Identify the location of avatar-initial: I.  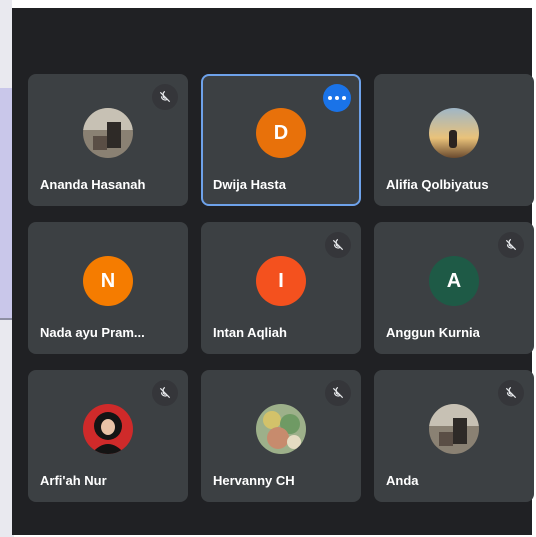
(281, 281).